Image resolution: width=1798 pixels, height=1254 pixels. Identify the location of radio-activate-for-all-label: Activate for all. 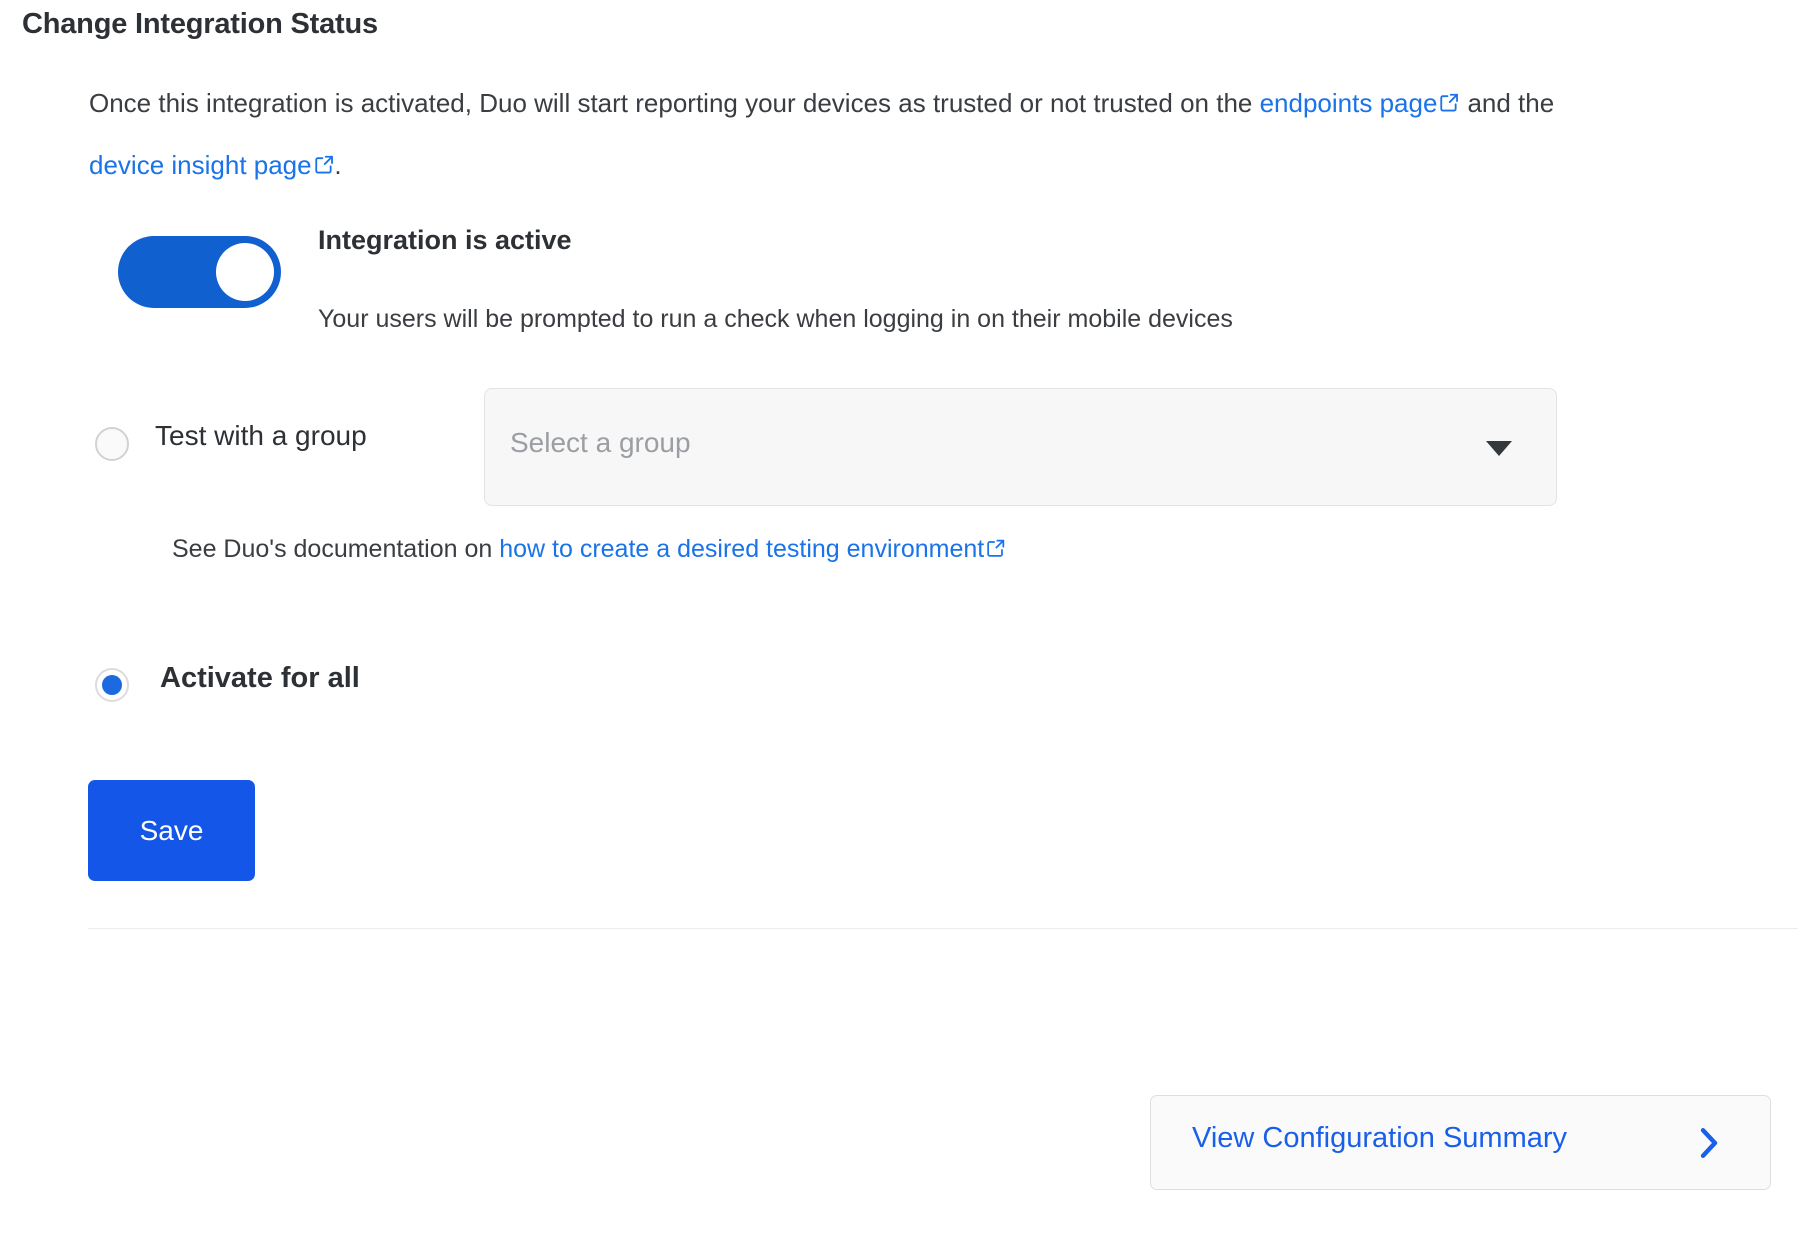
(260, 678).